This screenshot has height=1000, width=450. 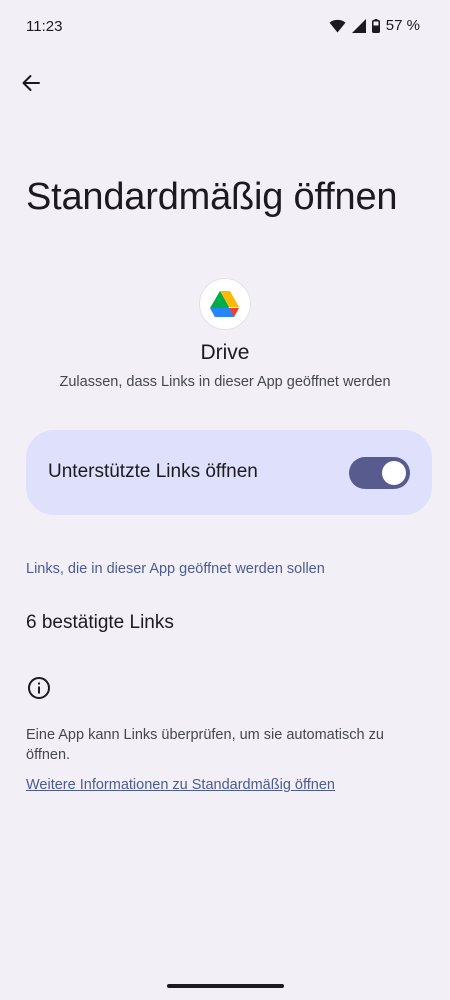 I want to click on info-icon, so click(x=39, y=688).